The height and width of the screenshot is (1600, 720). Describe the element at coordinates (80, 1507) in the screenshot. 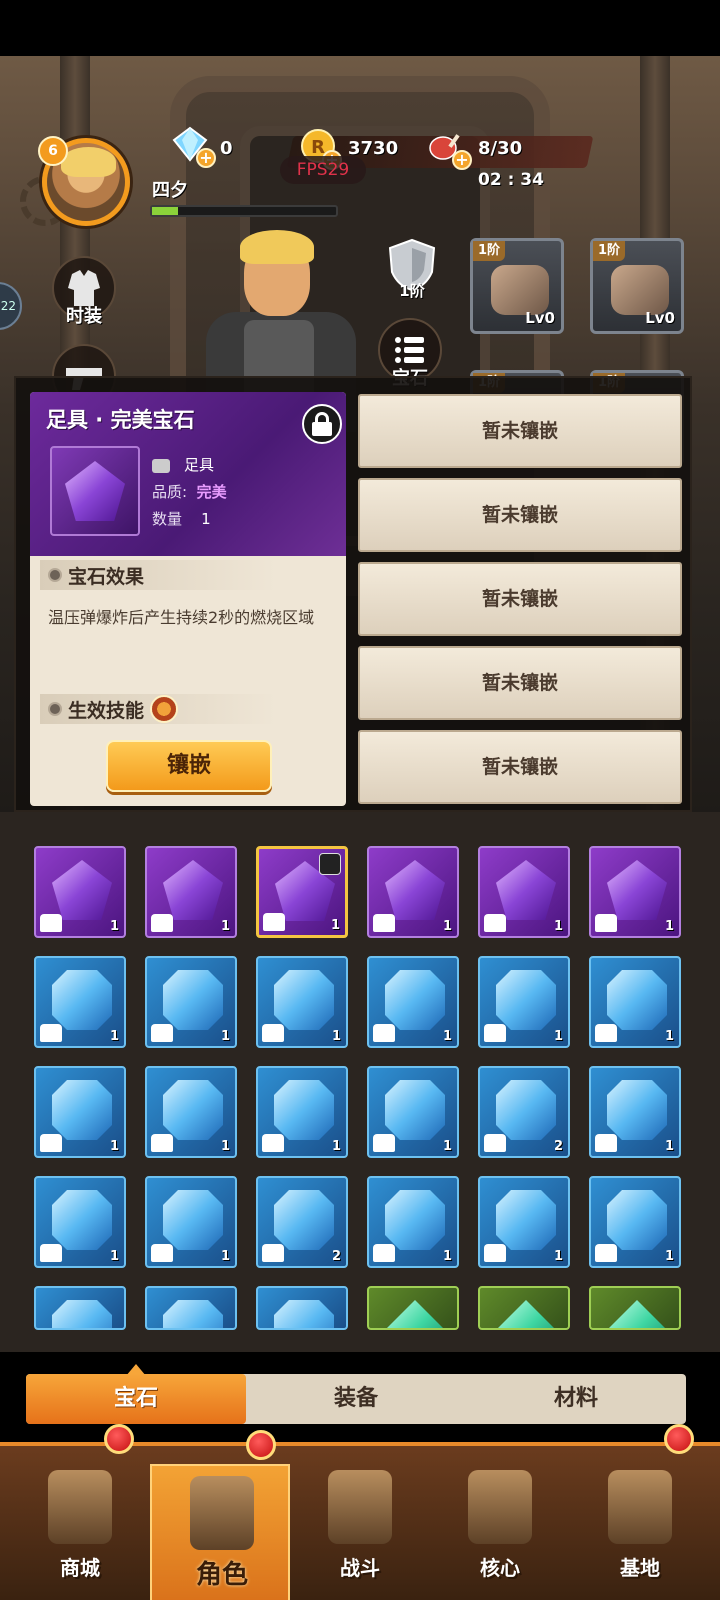

I see `shop-building-icon` at that location.